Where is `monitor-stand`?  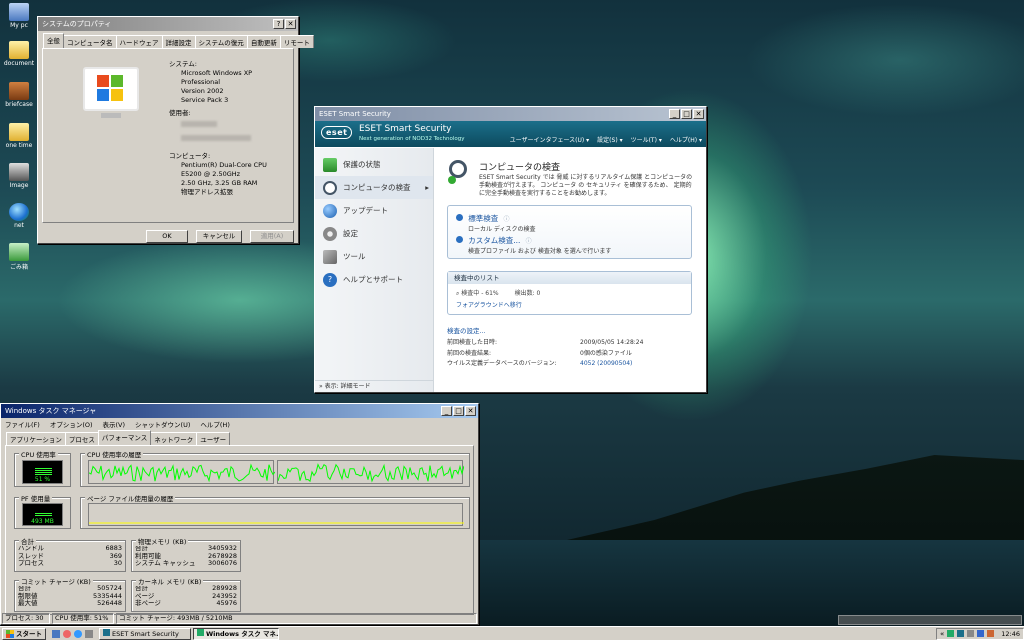 monitor-stand is located at coordinates (111, 115).